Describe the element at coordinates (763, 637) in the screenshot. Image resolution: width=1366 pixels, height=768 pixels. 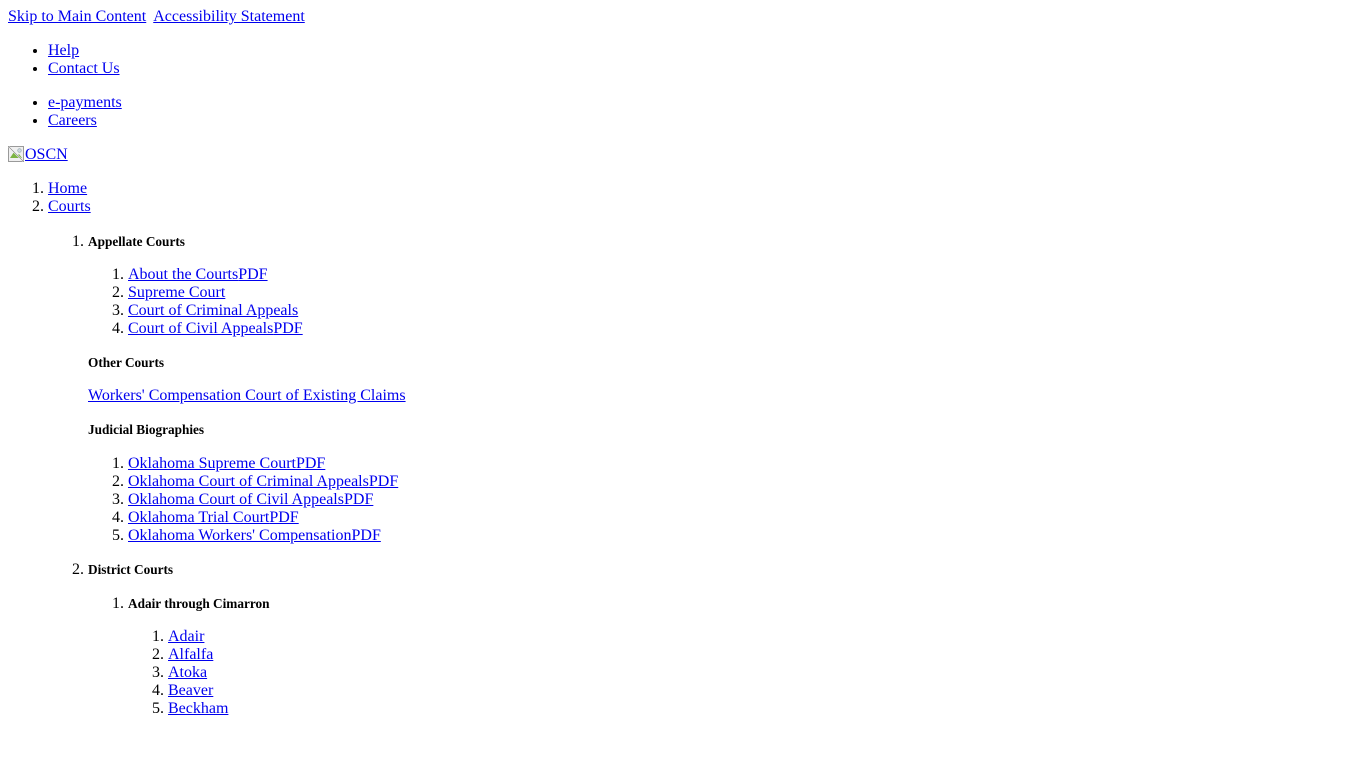
I see `list-item: Adair` at that location.